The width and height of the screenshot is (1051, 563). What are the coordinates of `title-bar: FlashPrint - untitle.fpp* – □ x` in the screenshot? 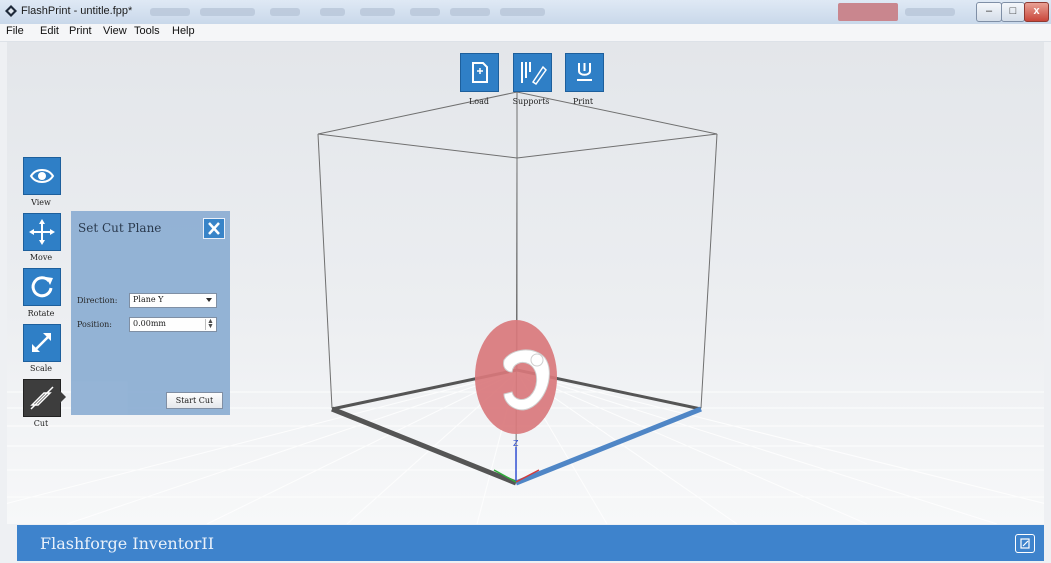 It's located at (525, 12).